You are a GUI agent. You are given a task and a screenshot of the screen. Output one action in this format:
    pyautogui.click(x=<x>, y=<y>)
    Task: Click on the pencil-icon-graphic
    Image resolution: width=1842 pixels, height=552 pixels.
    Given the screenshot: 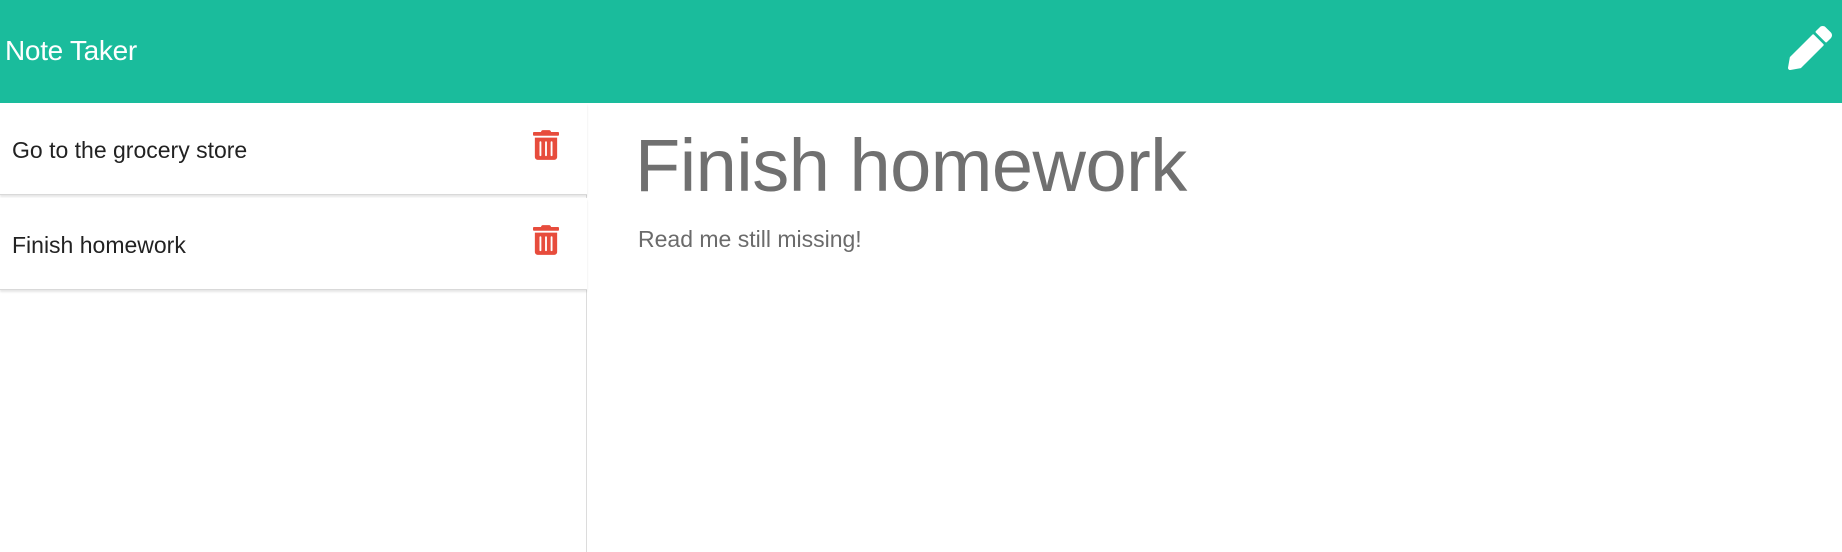 What is the action you would take?
    pyautogui.click(x=1810, y=48)
    